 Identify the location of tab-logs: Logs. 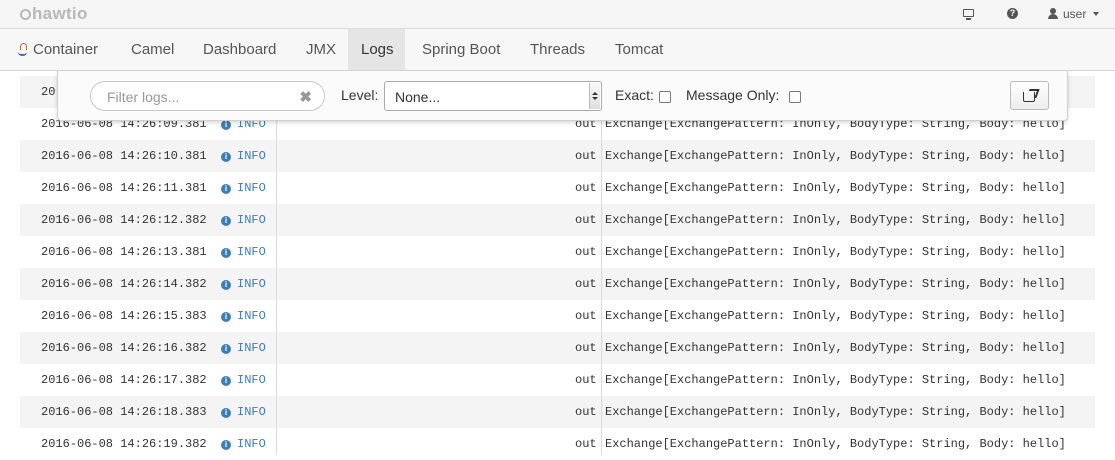
(376, 49).